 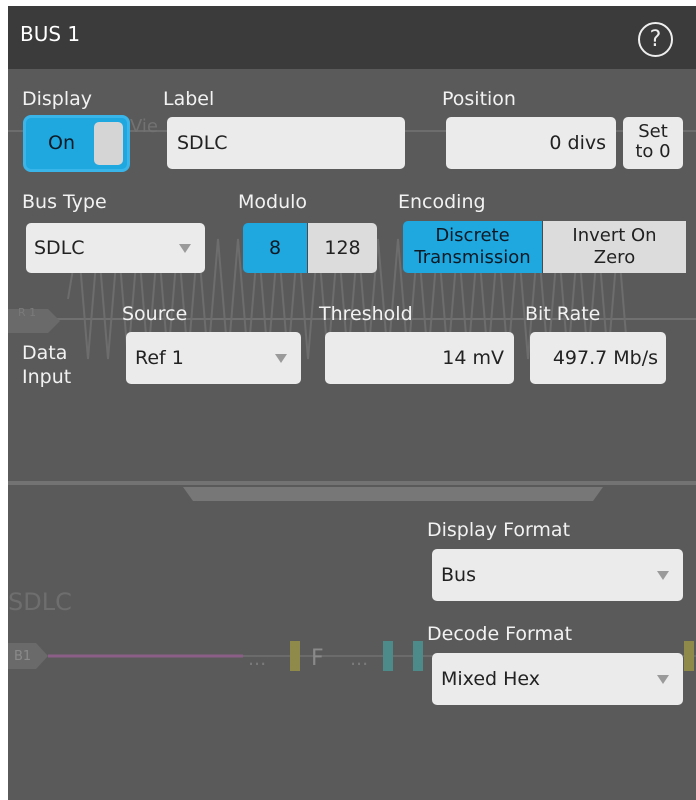 I want to click on modulo-label: Modulo, so click(x=273, y=202).